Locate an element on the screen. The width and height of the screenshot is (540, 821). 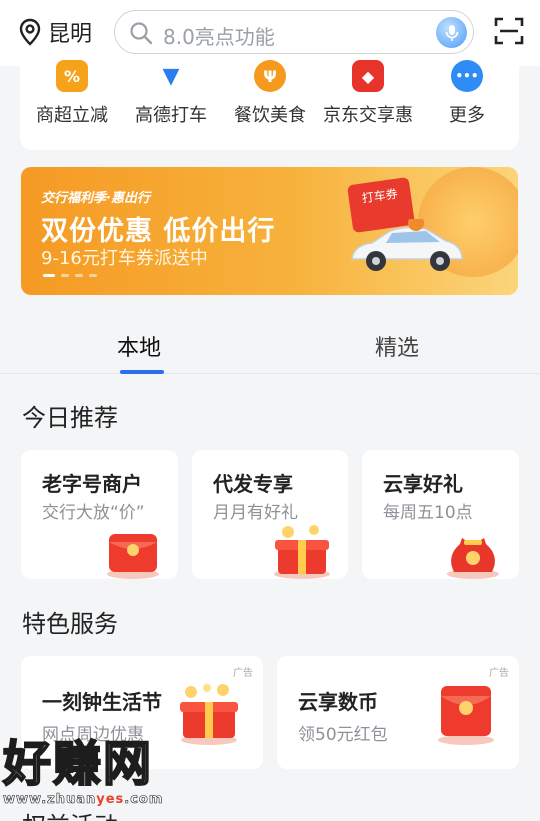
shortcut-item: ◆ 京东交享惠 is located at coordinates (368, 93).